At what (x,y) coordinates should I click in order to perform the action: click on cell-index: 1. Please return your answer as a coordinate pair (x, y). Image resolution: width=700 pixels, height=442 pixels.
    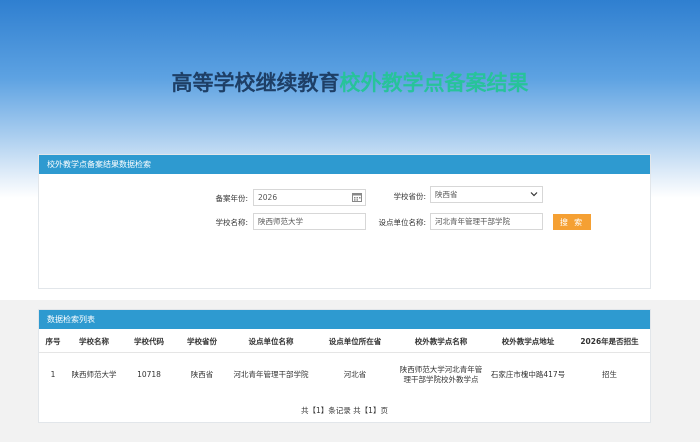
    Looking at the image, I should click on (53, 374).